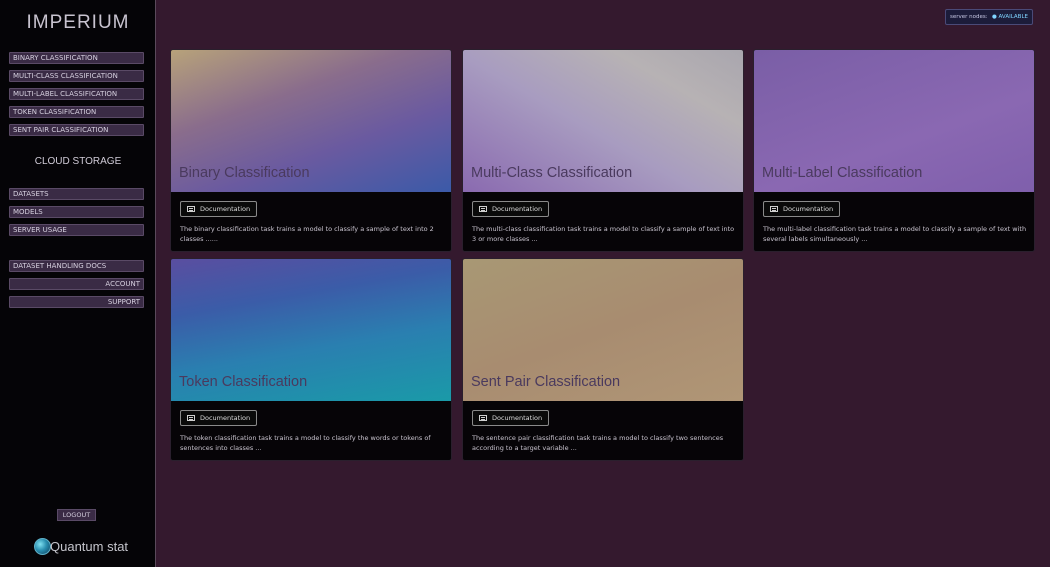  I want to click on logout-button: LOGOUT, so click(76, 515).